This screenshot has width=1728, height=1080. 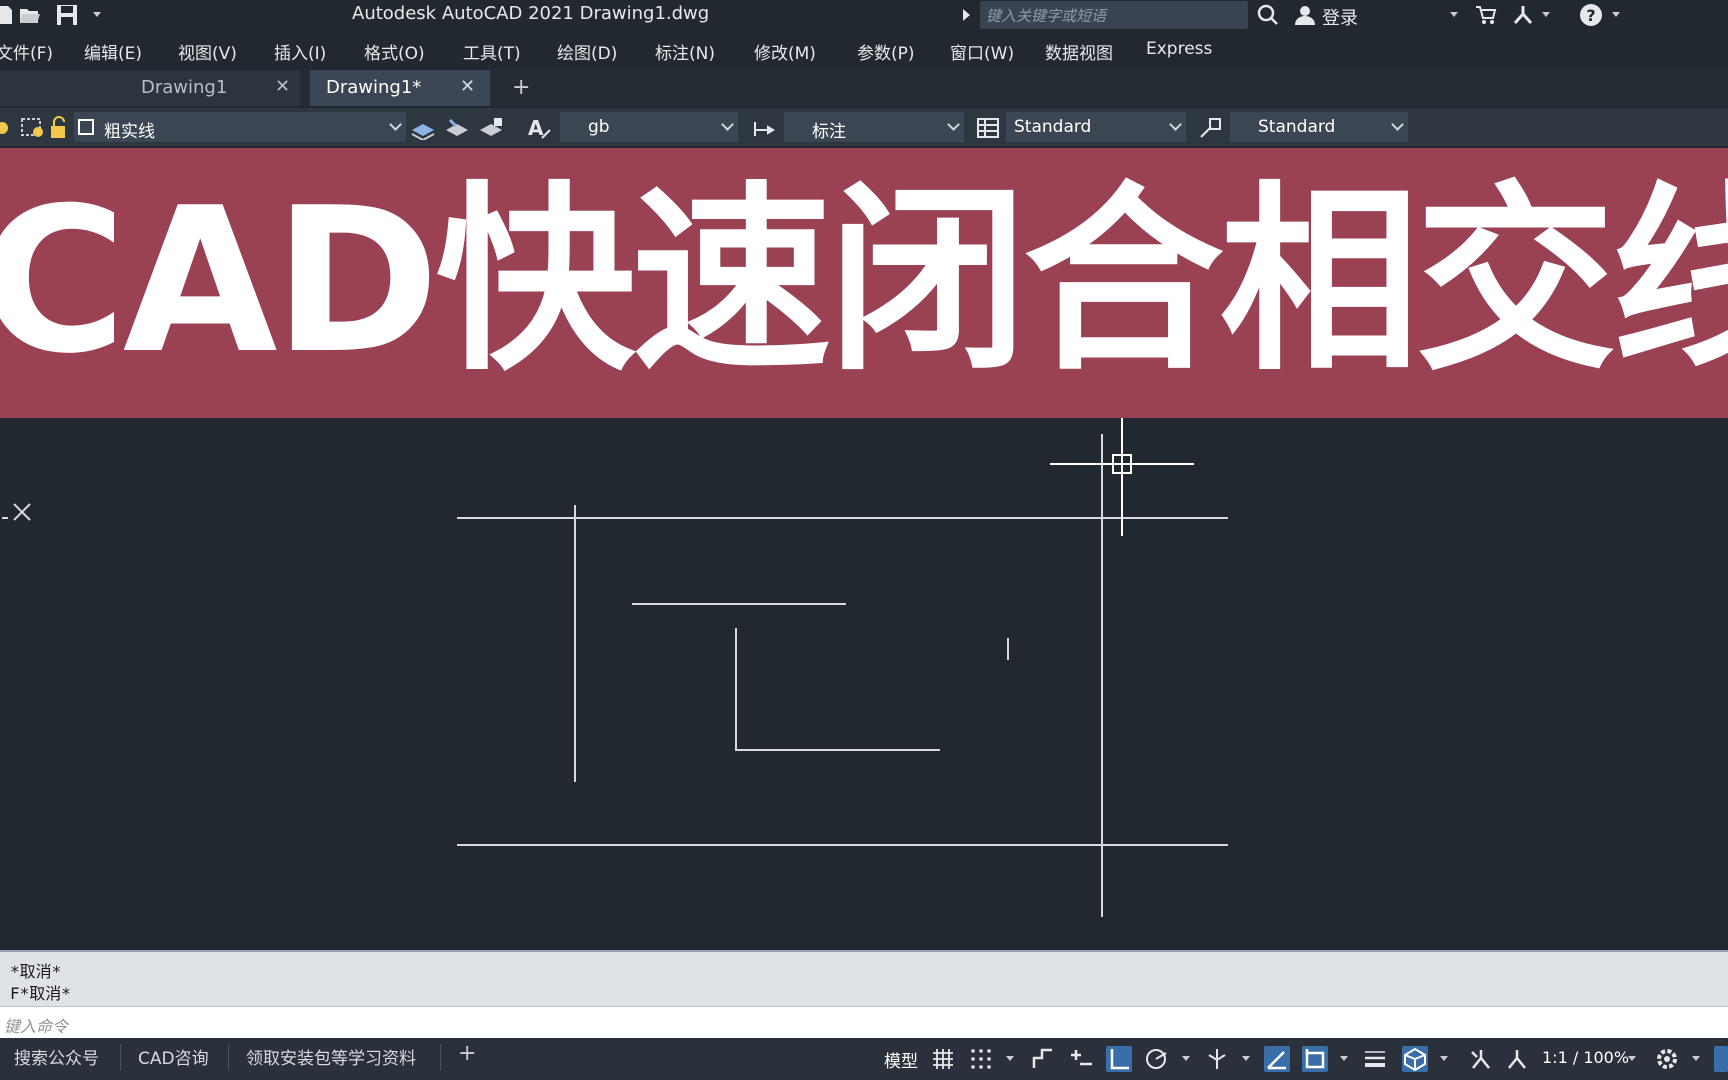 I want to click on tab-drawing1-active: Drawing1* ✕, so click(x=400, y=88).